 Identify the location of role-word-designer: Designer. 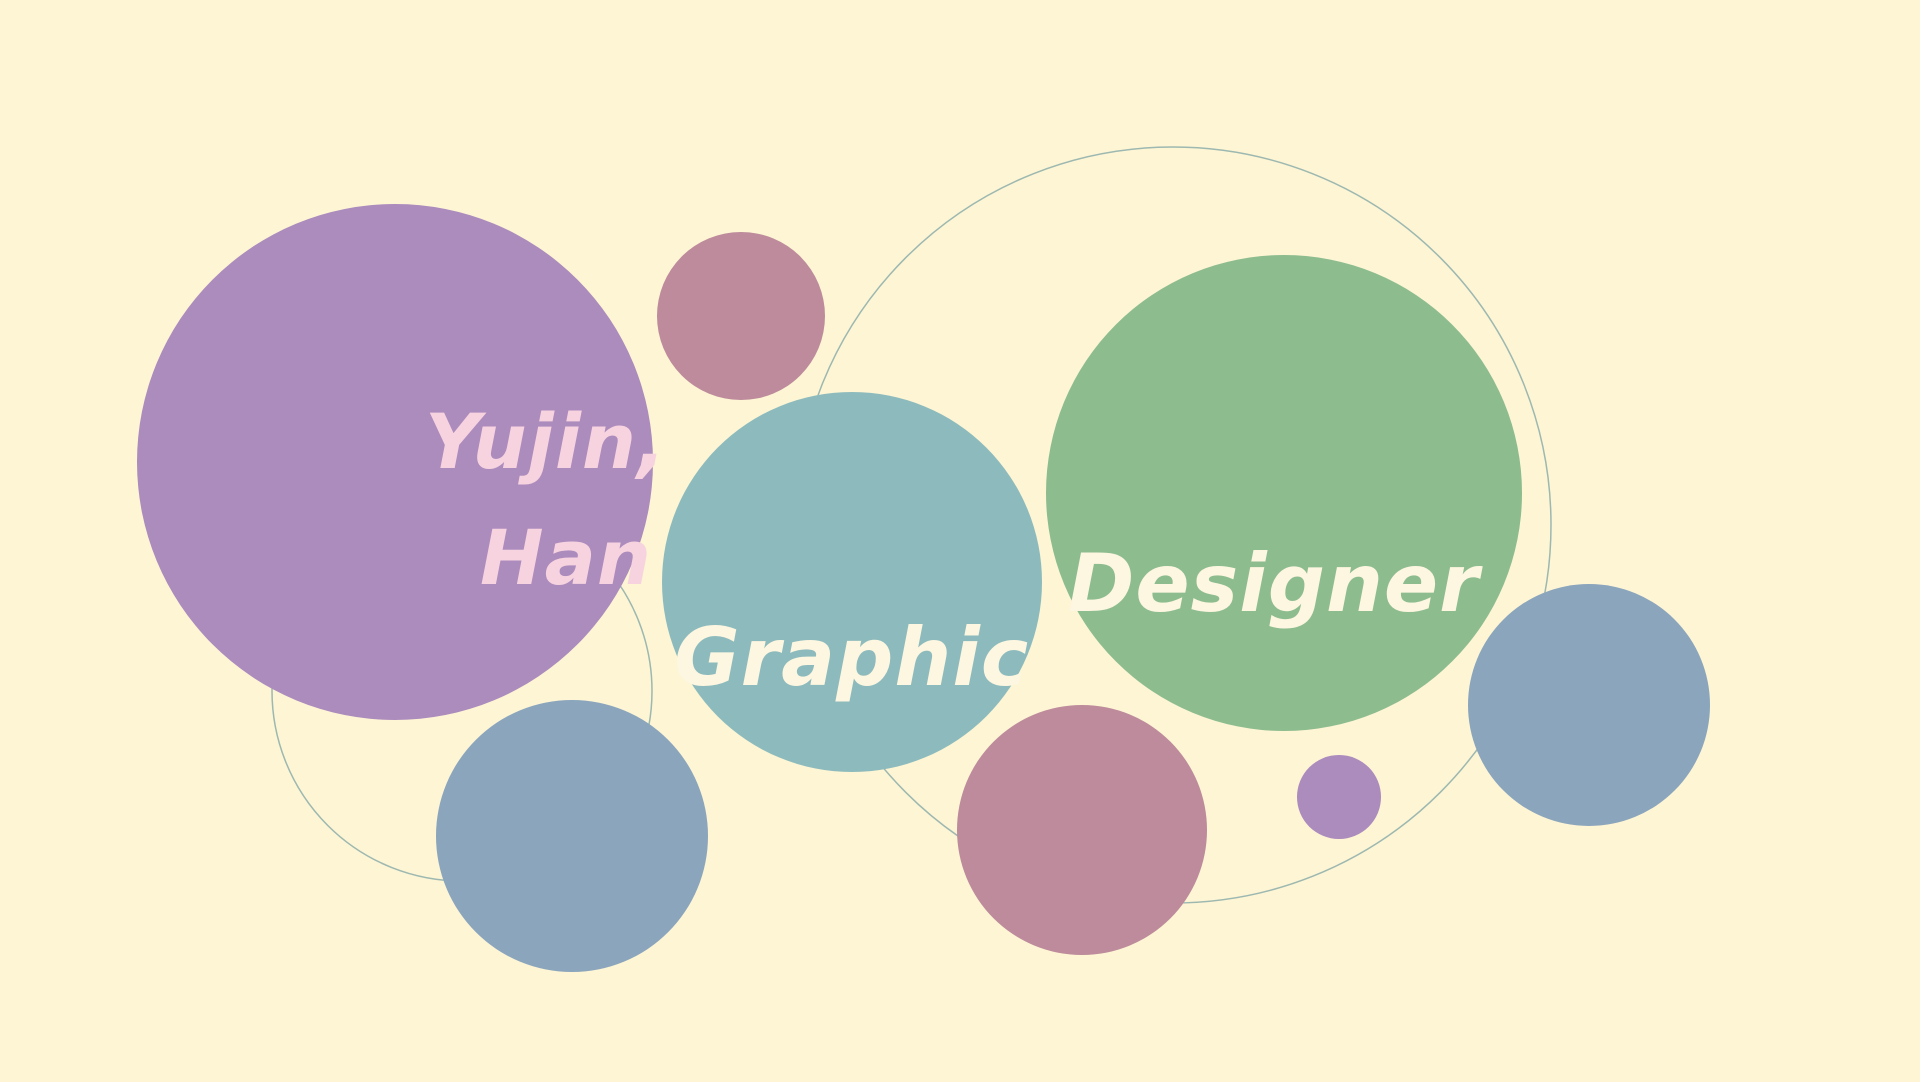
(1274, 583).